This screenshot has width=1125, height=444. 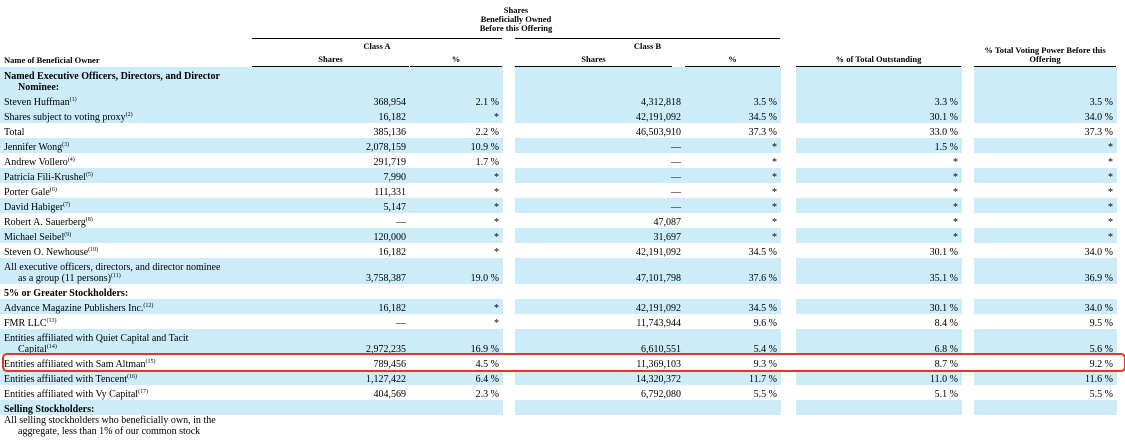 What do you see at coordinates (658, 364) in the screenshot?
I see `class-b-shares-cell: 11,369,103` at bounding box center [658, 364].